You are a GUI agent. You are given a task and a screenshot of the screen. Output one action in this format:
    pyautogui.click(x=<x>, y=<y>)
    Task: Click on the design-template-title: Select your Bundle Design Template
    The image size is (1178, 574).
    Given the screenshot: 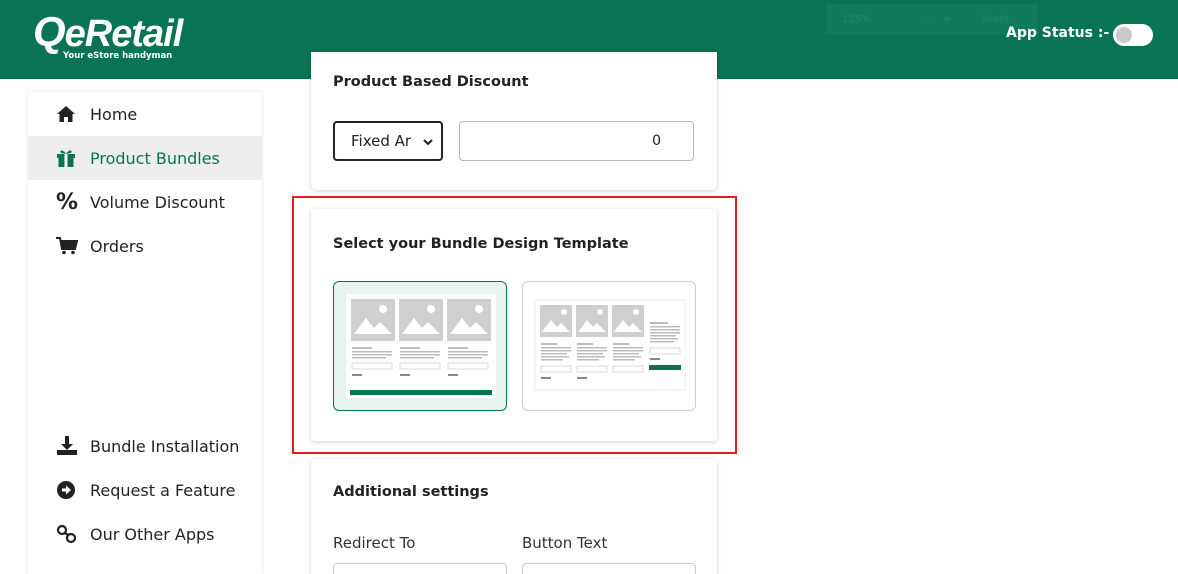 What is the action you would take?
    pyautogui.click(x=481, y=244)
    